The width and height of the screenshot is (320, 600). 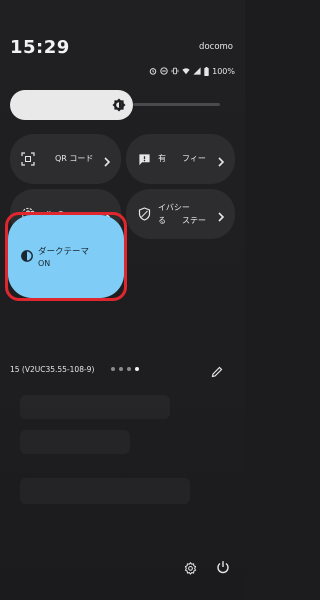 I want to click on battery-percent: 100%, so click(x=223, y=71).